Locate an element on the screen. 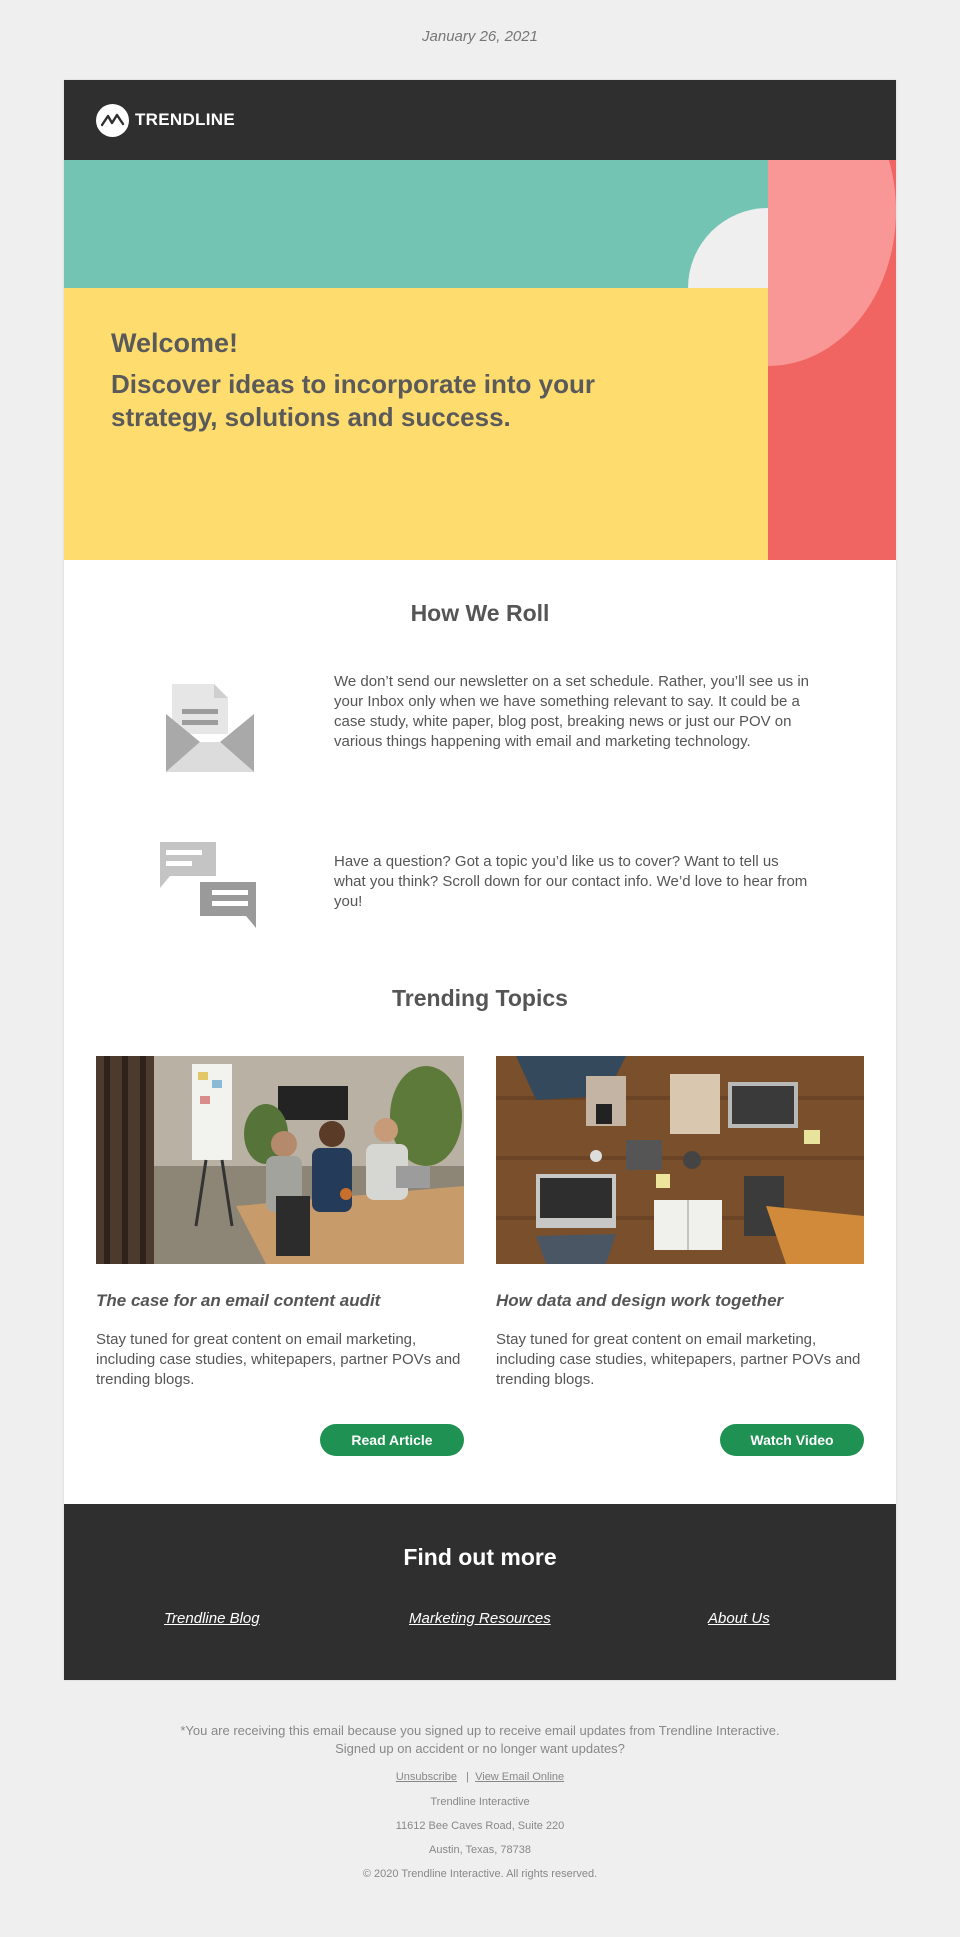  unsubscribe-link: Unsubscribe is located at coordinates (426, 1777).